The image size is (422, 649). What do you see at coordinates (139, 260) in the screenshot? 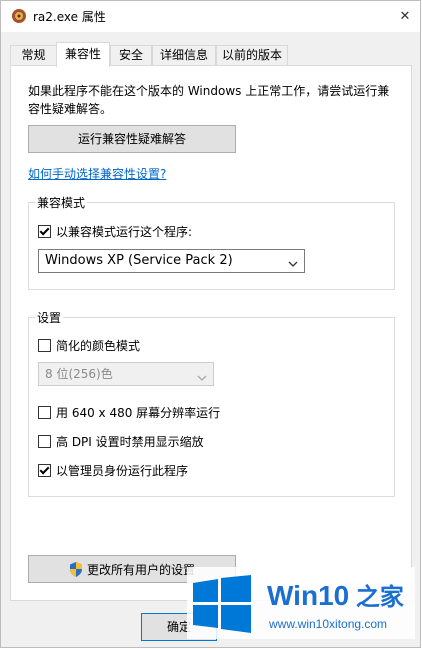
I see `compat-os-value: Windows XP (Service Pack 2)` at bounding box center [139, 260].